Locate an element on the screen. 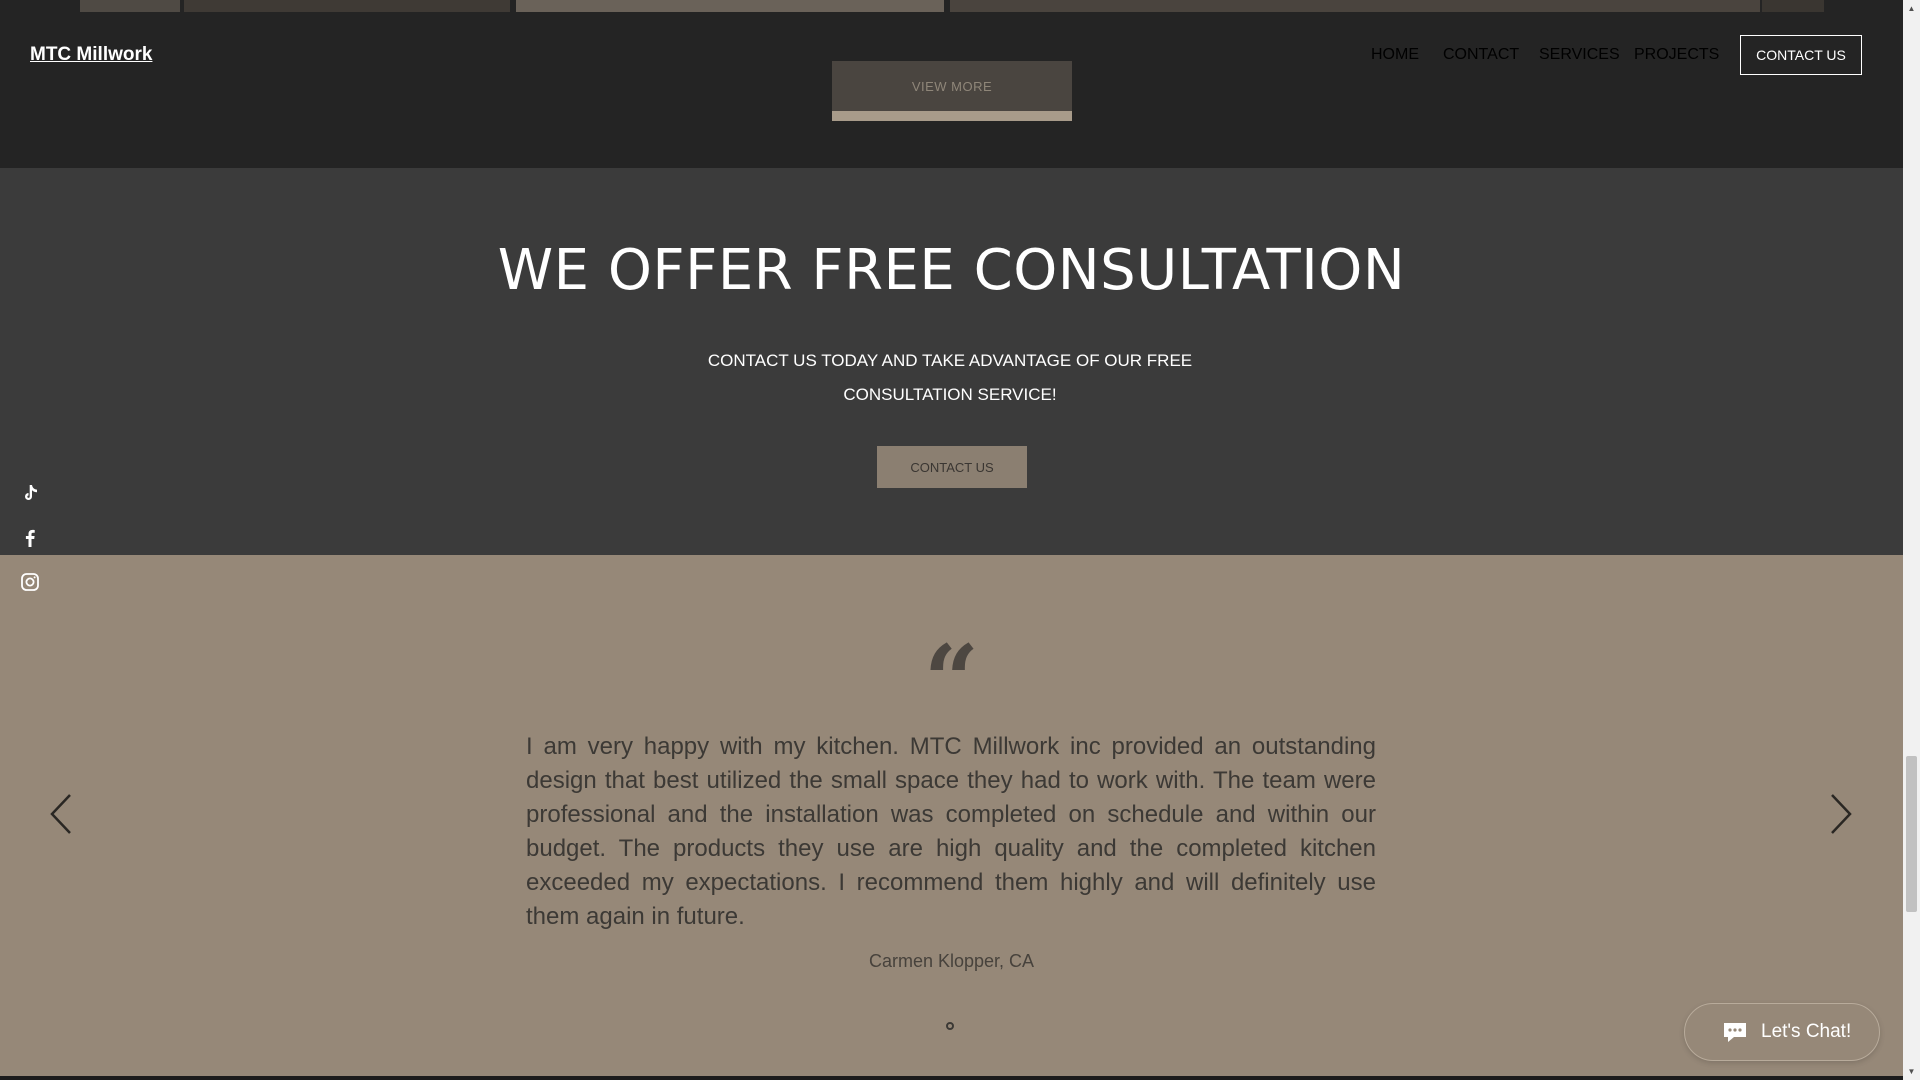 This screenshot has height=1080, width=1920. scroll-down-arrow-icon: ▼ is located at coordinates (1911, 1071).